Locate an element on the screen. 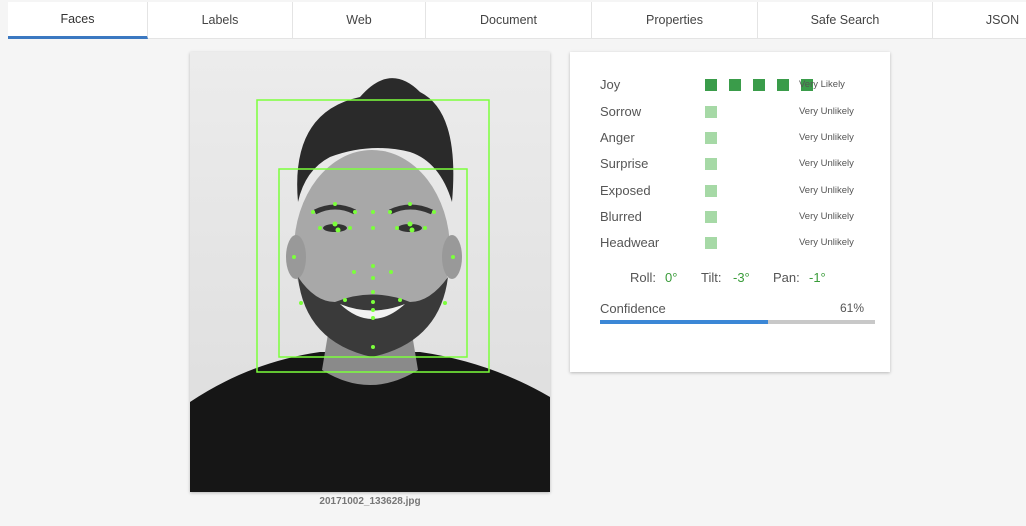  tab-web: Web is located at coordinates (359, 20).